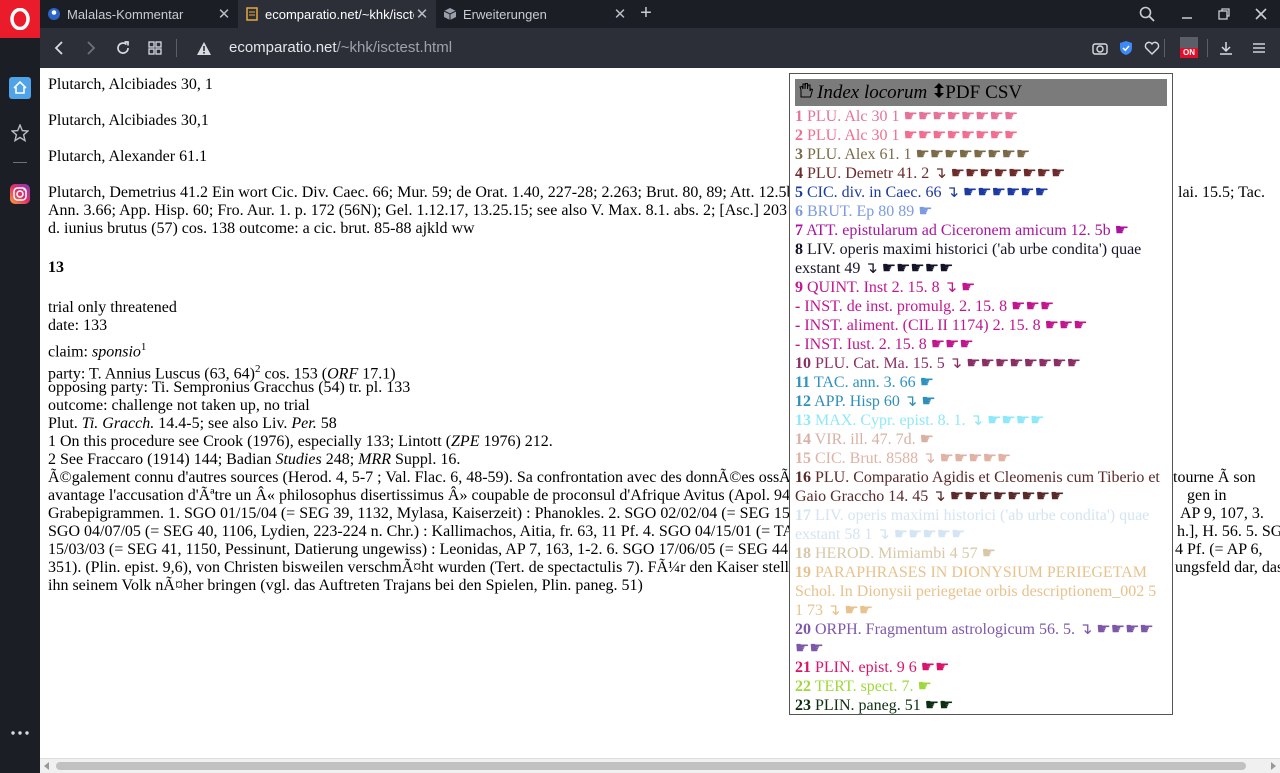 This screenshot has height=773, width=1280. I want to click on horizontal-scrollbar, so click(660, 765).